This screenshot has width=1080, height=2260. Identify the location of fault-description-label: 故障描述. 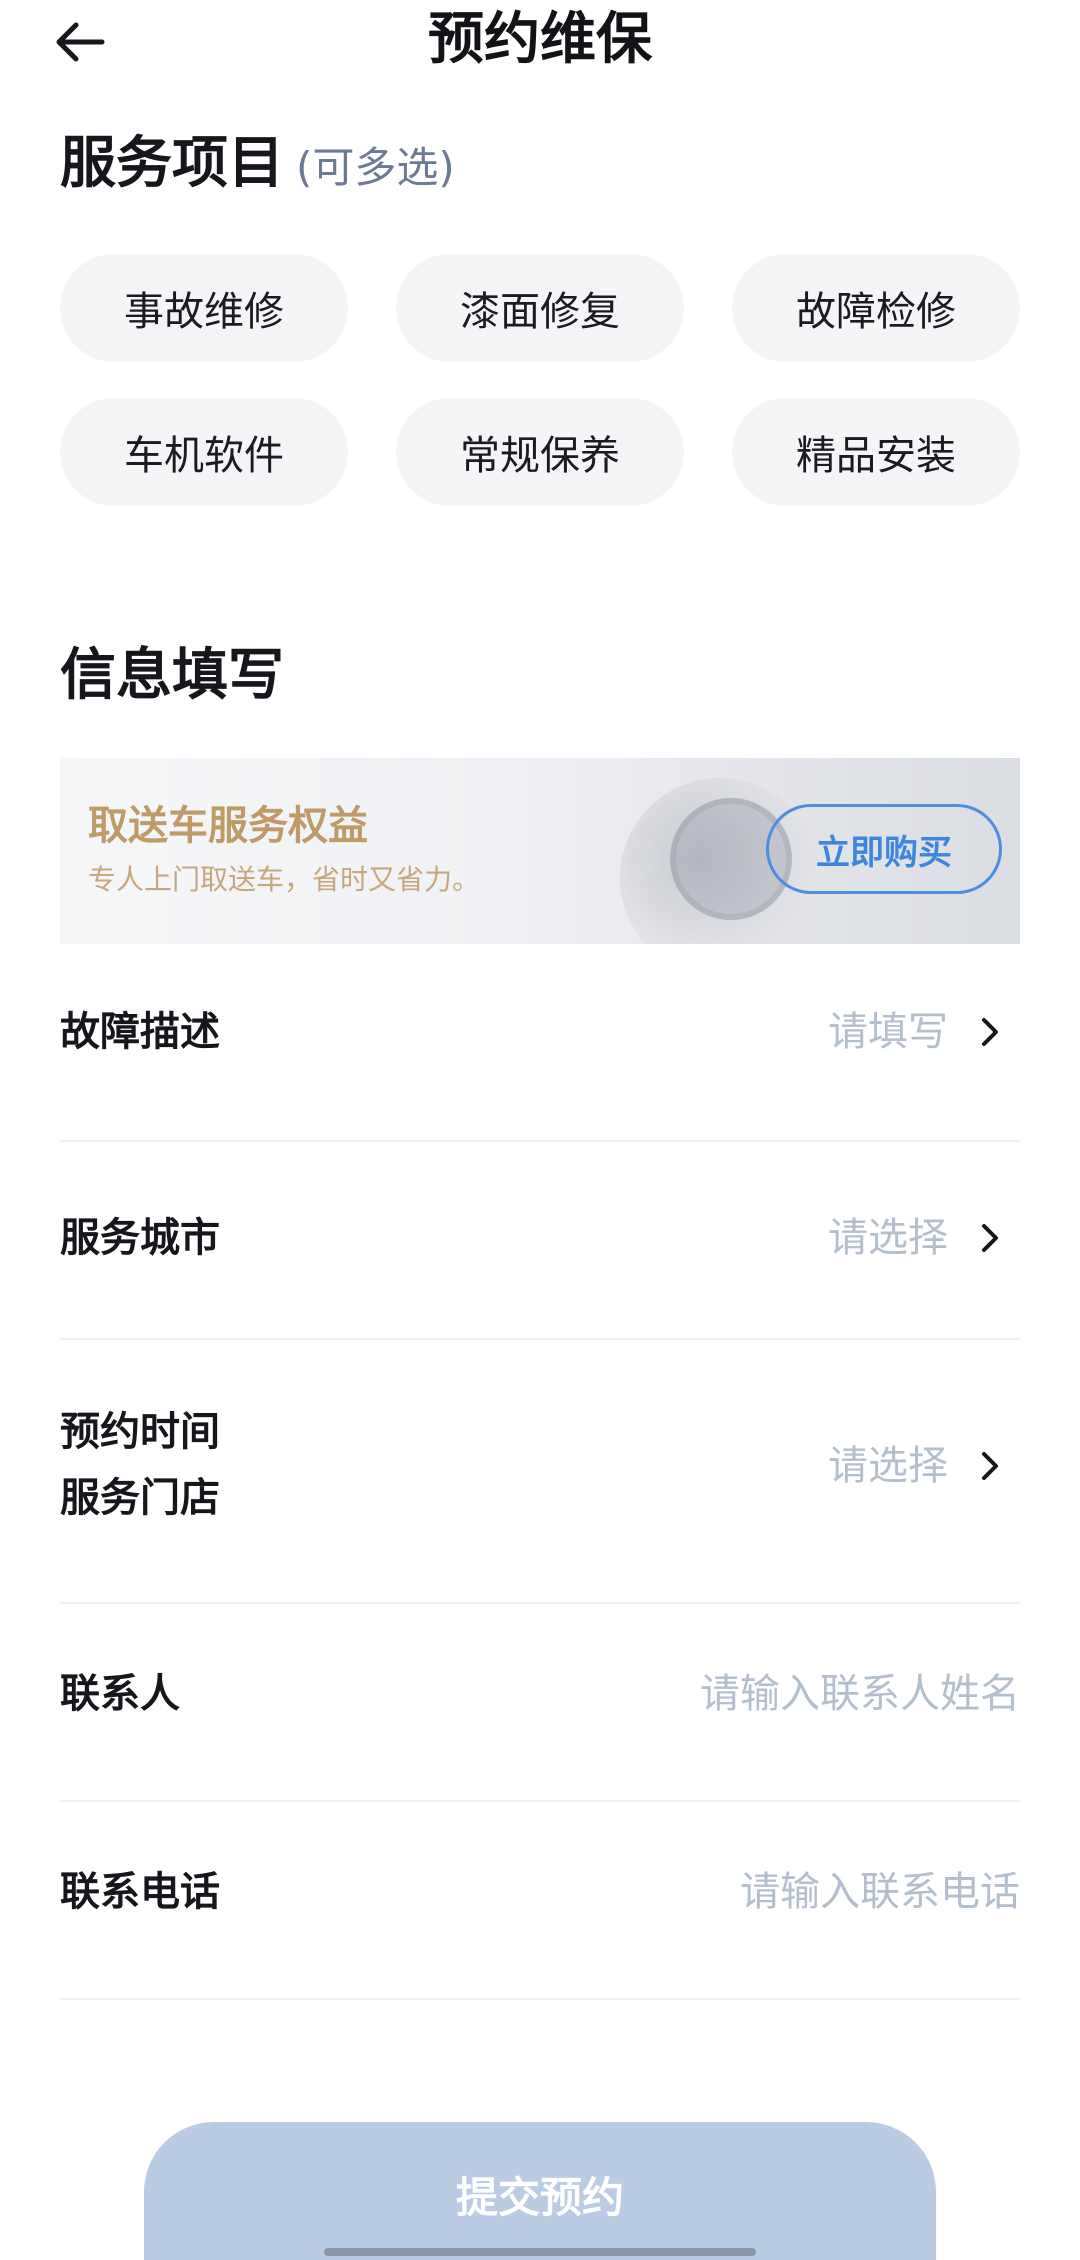
(140, 1032).